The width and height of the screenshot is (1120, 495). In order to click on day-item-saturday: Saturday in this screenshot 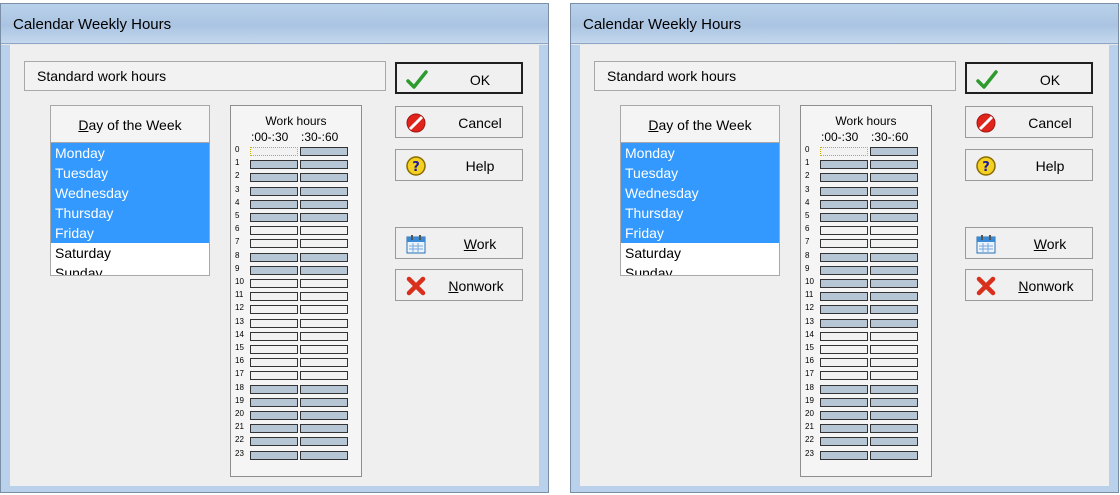, I will do `click(700, 253)`.